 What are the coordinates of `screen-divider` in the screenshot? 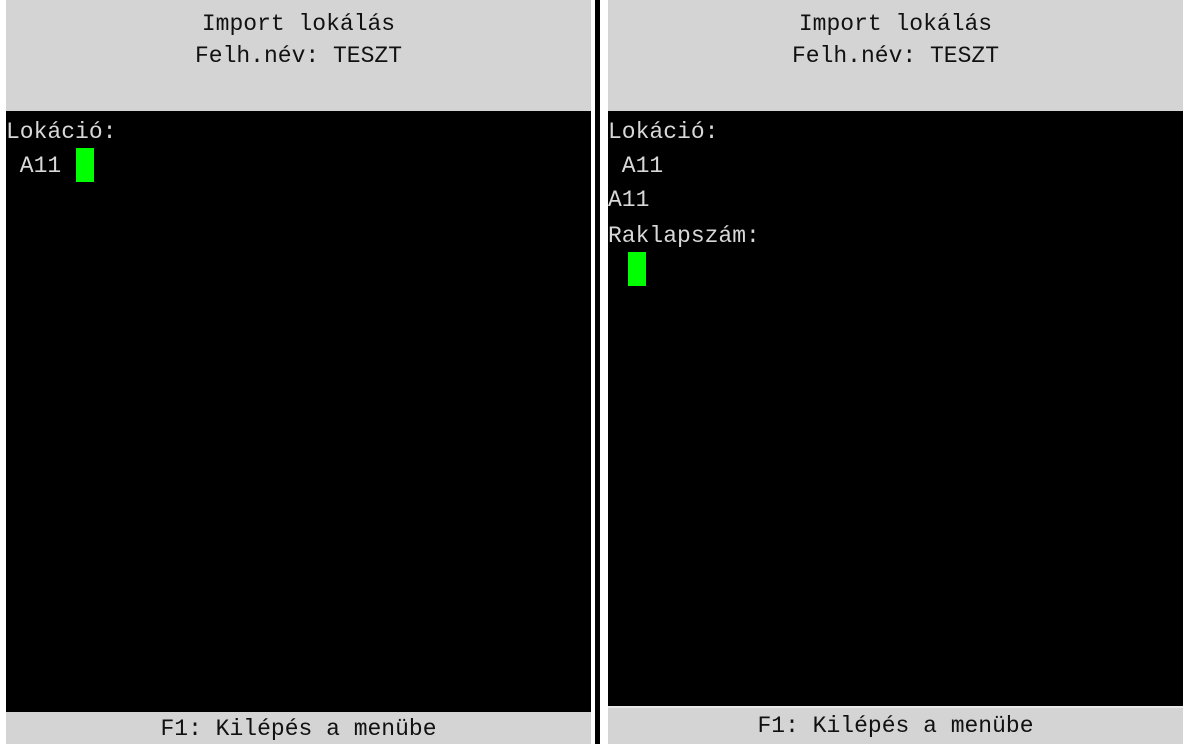 It's located at (599, 372).